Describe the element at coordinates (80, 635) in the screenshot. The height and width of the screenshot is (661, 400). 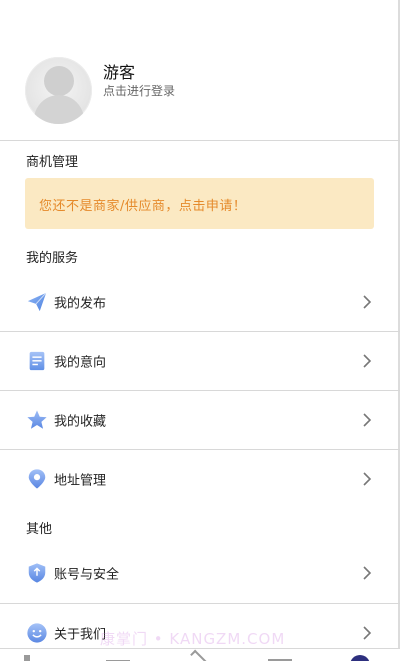
I see `menu-item-label: 关于我们` at that location.